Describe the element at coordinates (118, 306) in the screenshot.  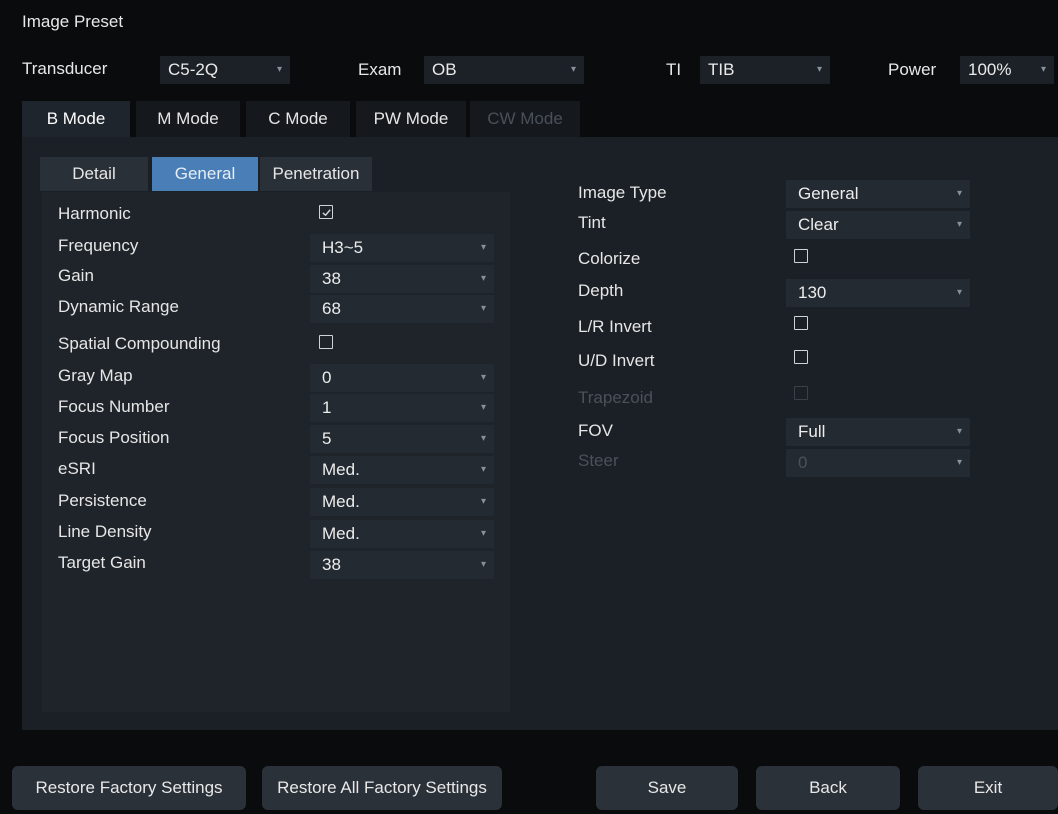
I see `dynamic-range-label: Dynamic Range` at that location.